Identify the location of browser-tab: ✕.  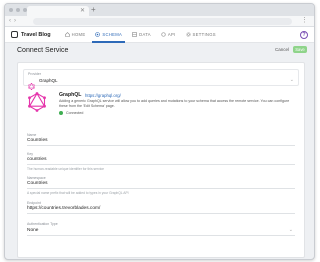
(58, 11).